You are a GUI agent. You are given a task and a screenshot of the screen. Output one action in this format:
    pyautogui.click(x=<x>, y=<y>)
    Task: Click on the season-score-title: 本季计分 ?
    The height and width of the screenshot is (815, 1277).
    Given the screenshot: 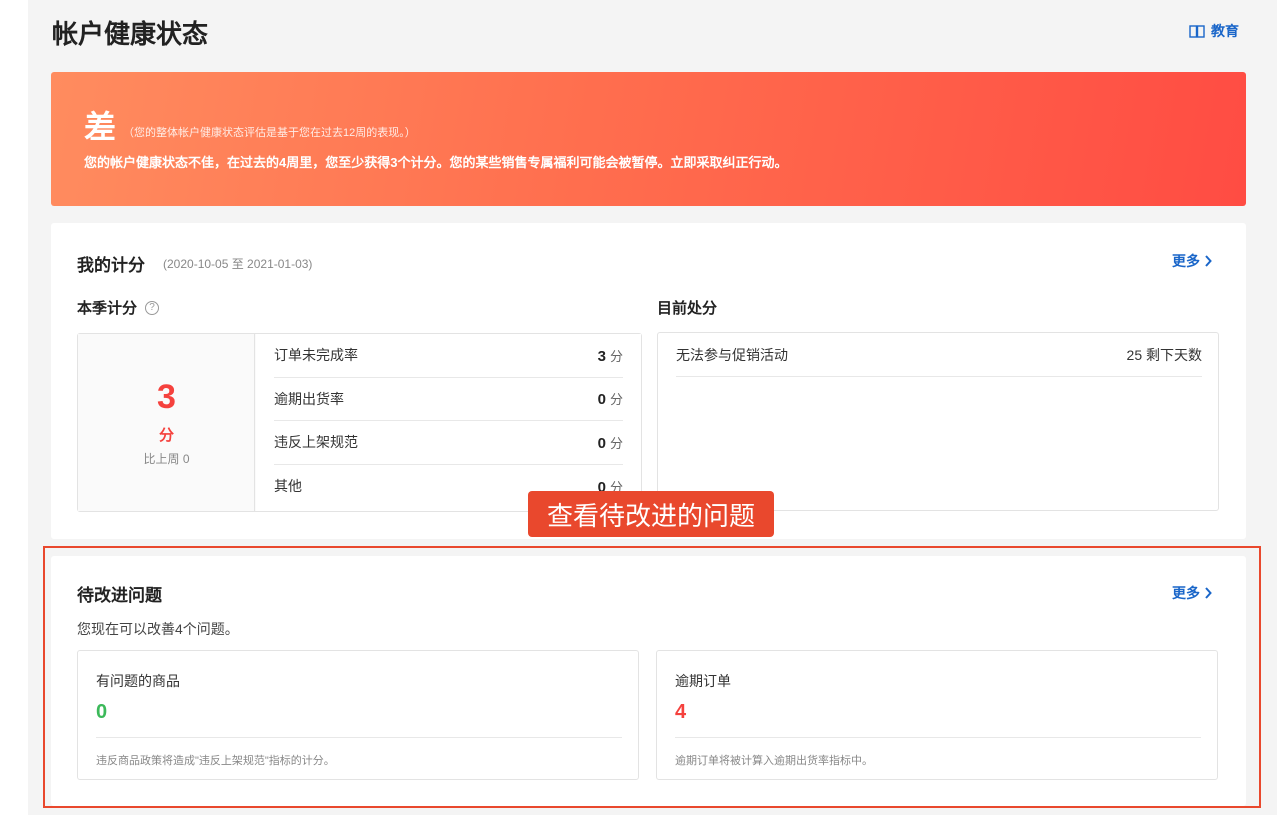 What is the action you would take?
    pyautogui.click(x=118, y=307)
    